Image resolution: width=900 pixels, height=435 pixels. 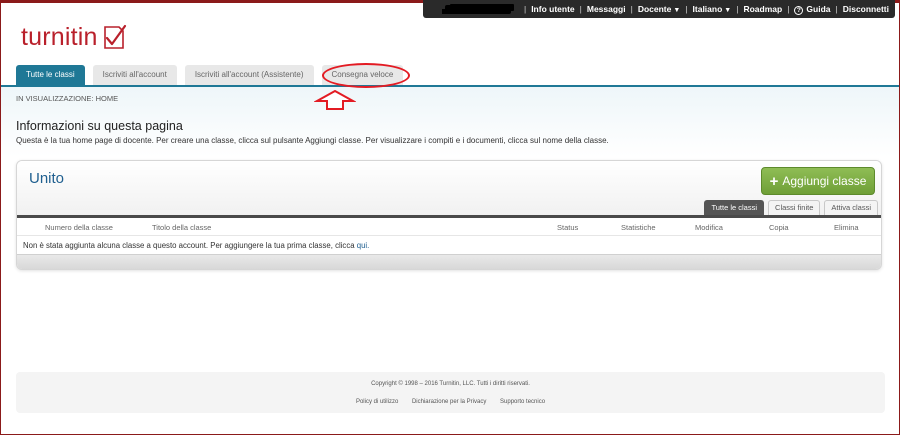 I want to click on col-titolo-classe: Titolo della classe, so click(x=182, y=227).